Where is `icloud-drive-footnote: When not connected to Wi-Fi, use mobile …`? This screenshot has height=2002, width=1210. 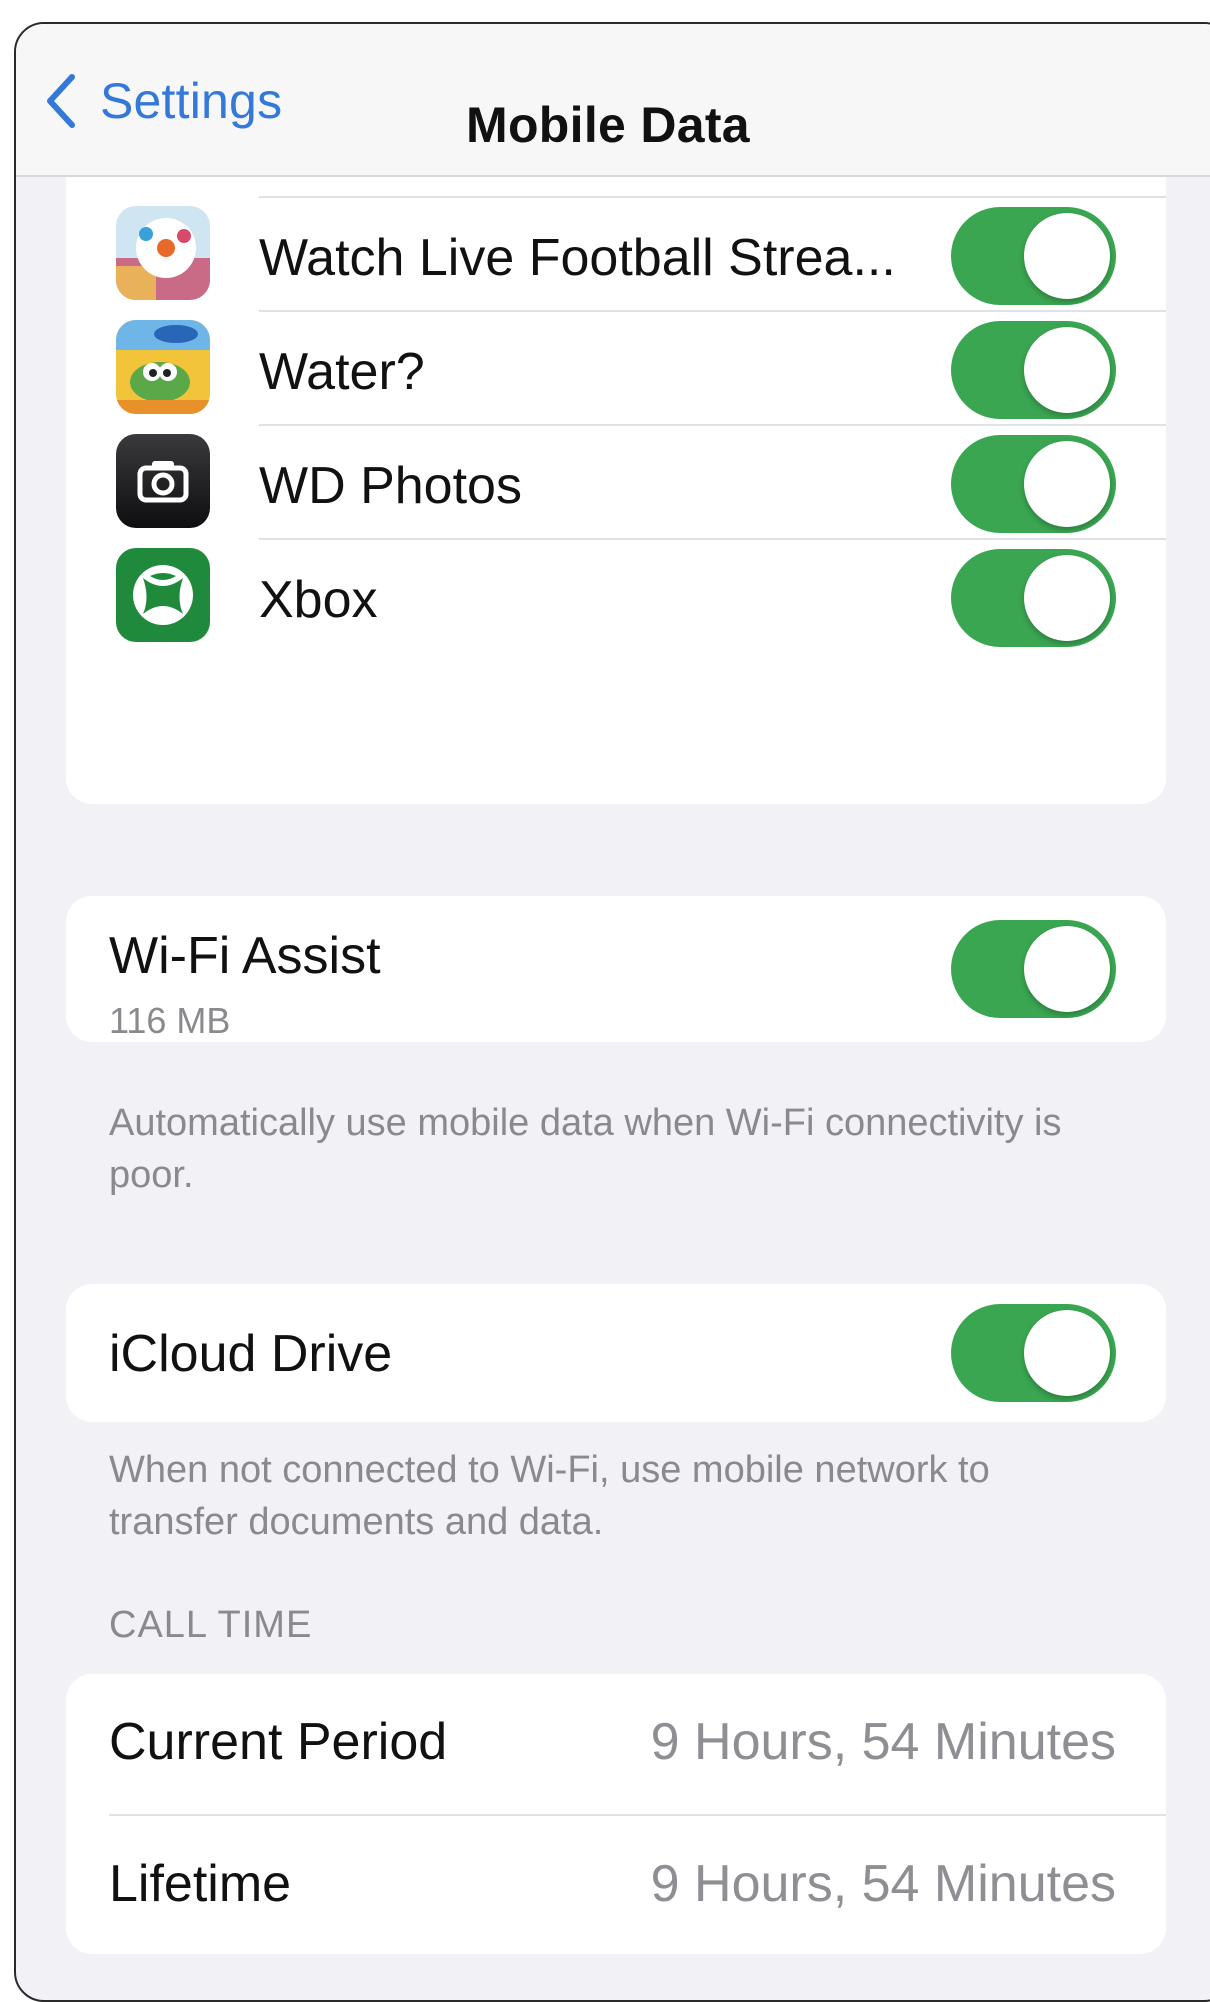 icloud-drive-footnote: When not connected to Wi-Fi, use mobile … is located at coordinates (549, 1496).